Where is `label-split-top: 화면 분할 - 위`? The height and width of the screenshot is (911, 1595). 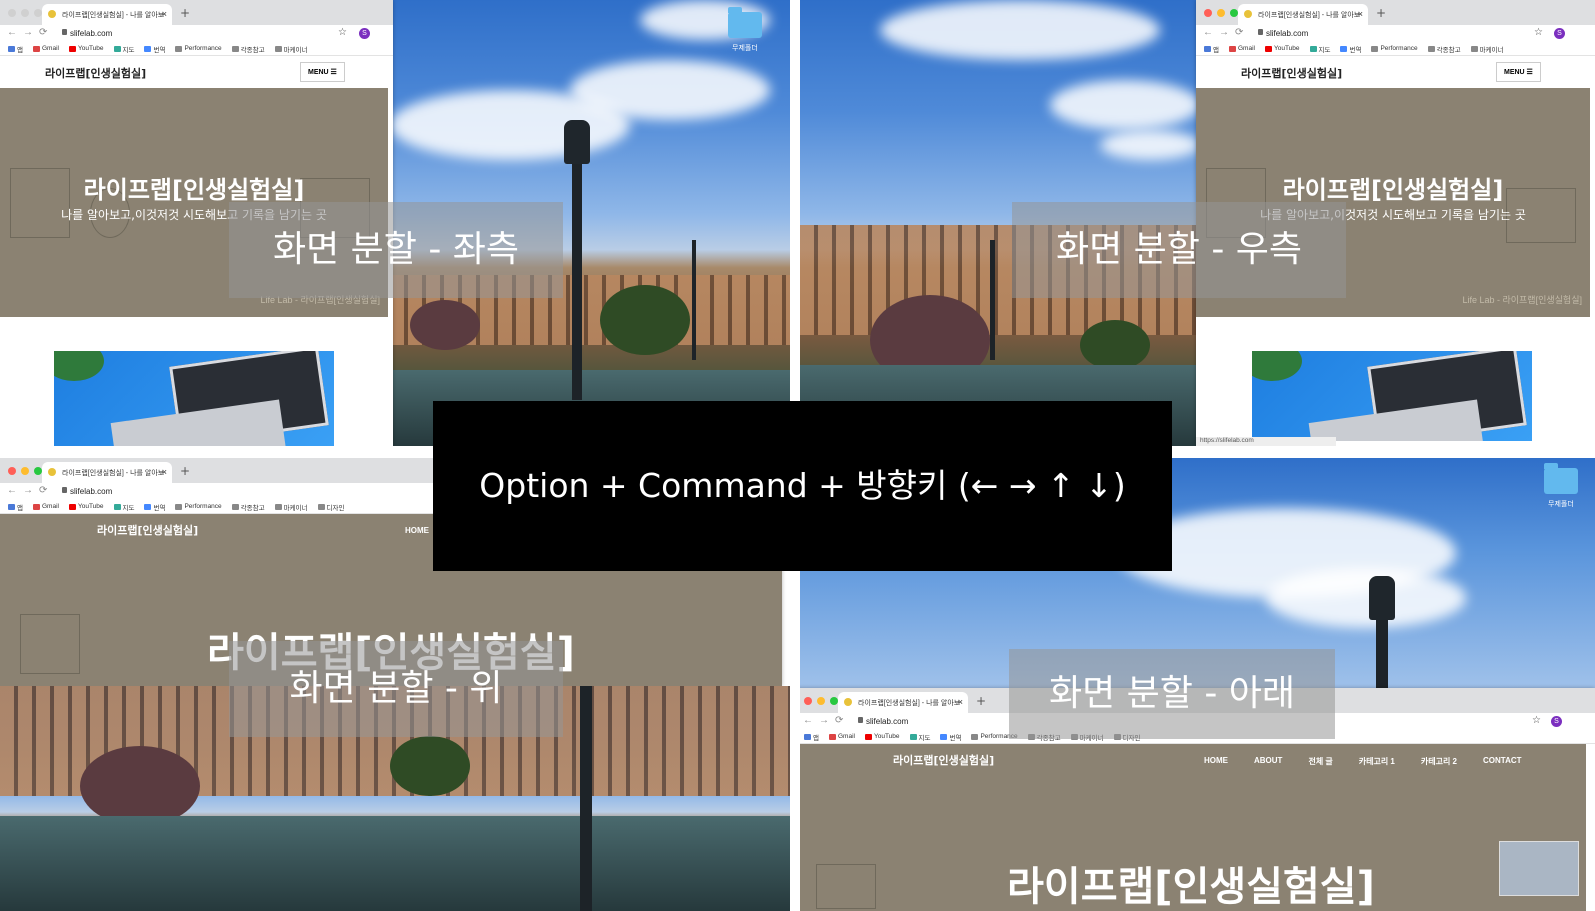
label-split-top: 화면 분할 - 위 is located at coordinates (396, 689).